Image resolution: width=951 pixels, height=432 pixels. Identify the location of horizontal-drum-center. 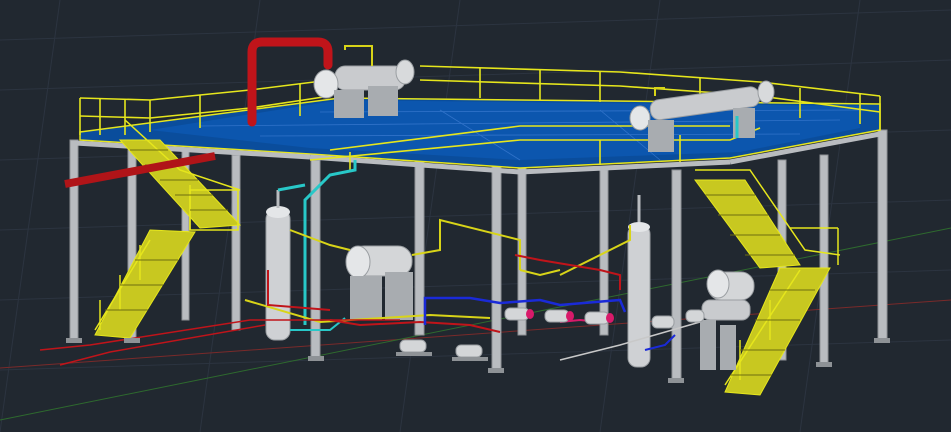
(379, 282).